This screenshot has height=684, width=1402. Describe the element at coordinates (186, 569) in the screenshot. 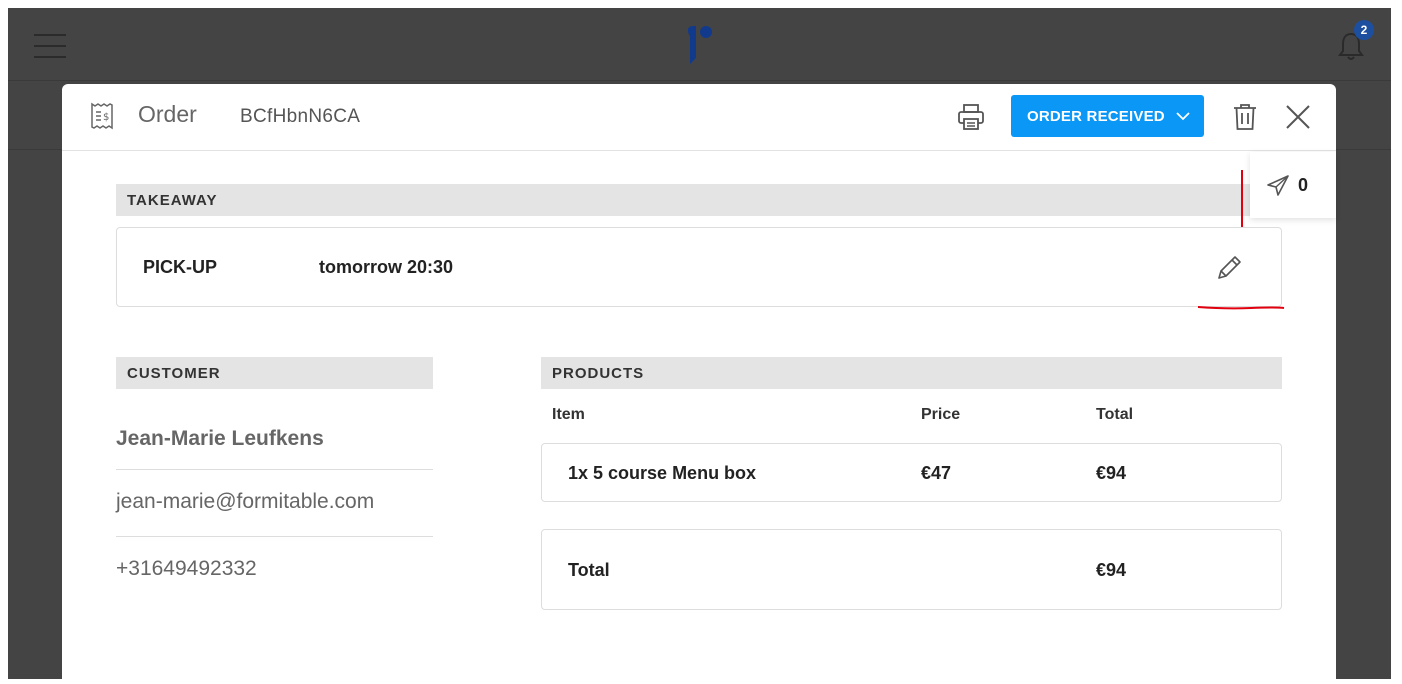

I see `customer-phone: +31649492332` at that location.